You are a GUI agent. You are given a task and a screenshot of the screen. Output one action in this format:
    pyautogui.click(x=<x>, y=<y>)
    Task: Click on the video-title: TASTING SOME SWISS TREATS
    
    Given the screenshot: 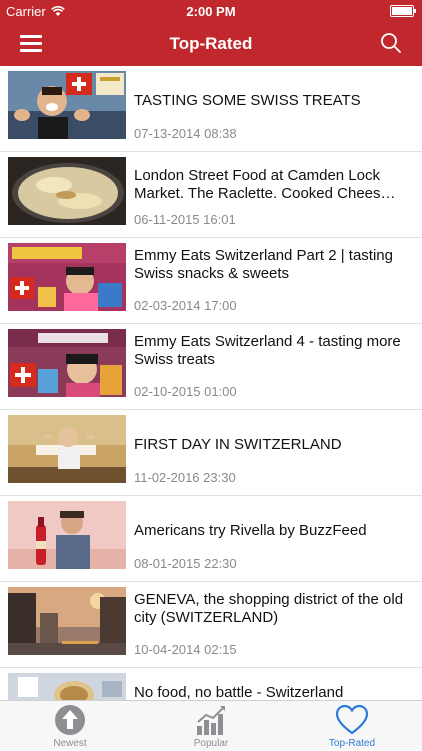 What is the action you would take?
    pyautogui.click(x=247, y=100)
    